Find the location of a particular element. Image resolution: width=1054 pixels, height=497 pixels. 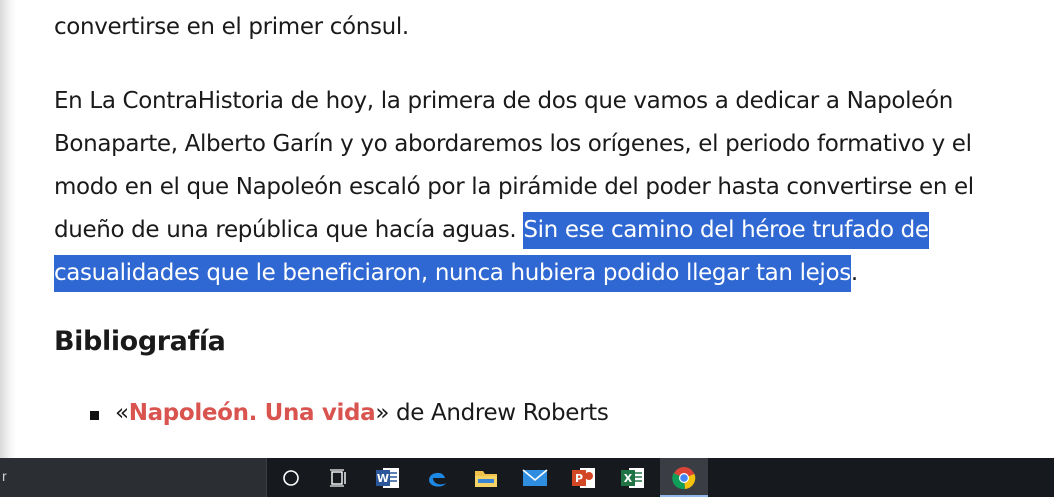

svg-text: X is located at coordinates (628, 478).